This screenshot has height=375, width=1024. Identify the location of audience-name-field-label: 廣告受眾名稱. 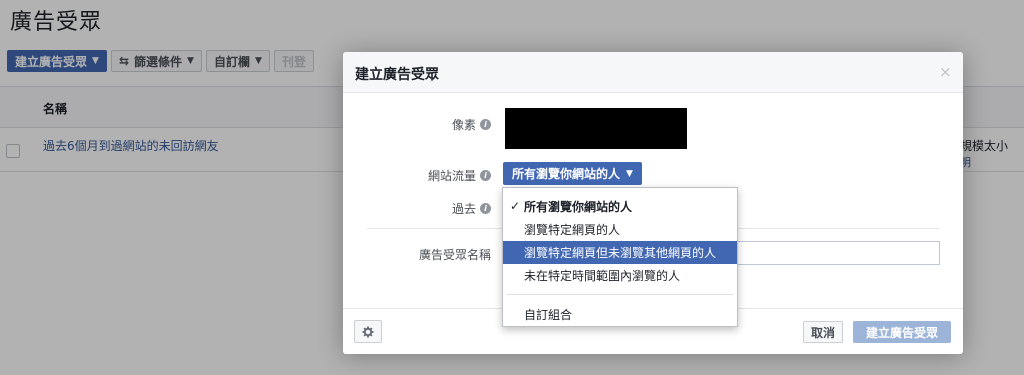
(417, 254).